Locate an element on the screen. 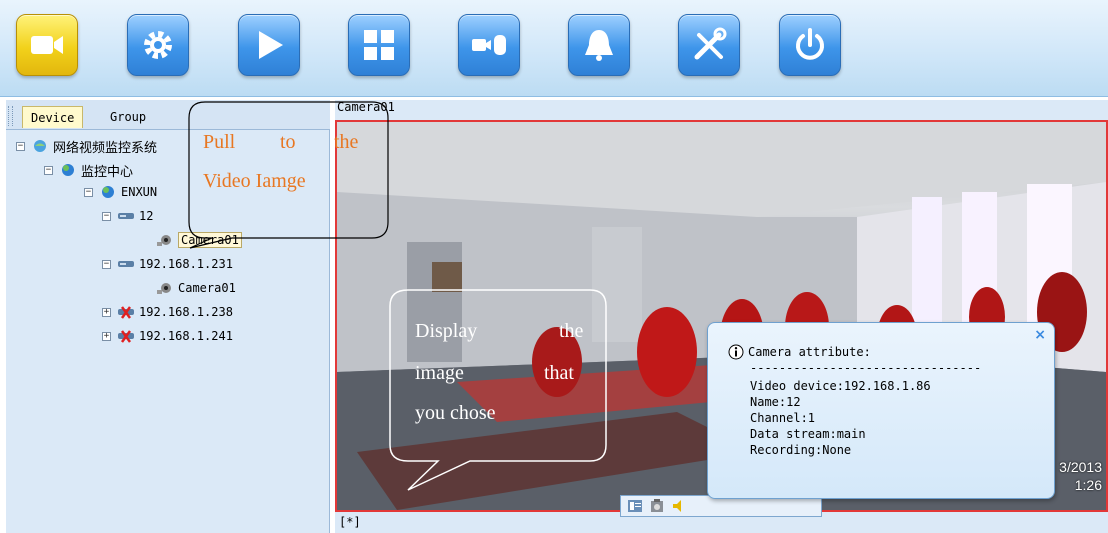  play-icon is located at coordinates (271, 45).